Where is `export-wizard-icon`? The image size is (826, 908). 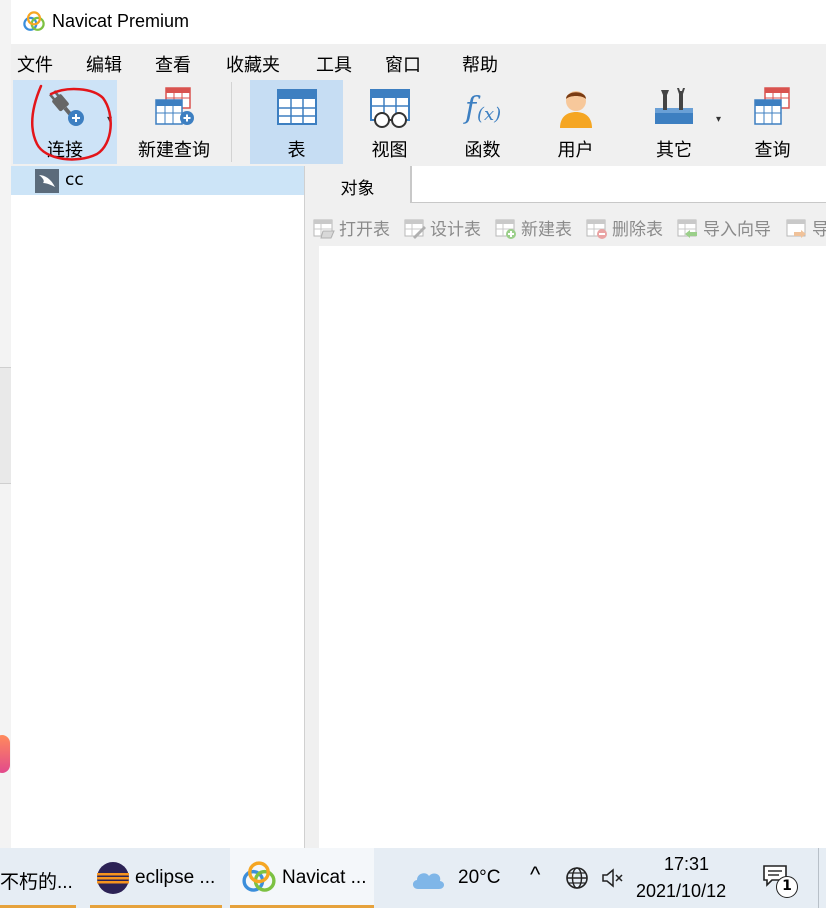
export-wizard-icon is located at coordinates (796, 228).